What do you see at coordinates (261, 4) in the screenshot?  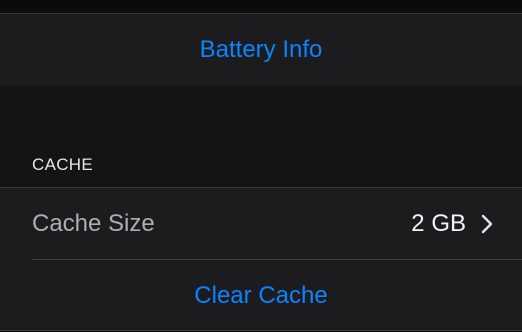 I see `top-strip` at bounding box center [261, 4].